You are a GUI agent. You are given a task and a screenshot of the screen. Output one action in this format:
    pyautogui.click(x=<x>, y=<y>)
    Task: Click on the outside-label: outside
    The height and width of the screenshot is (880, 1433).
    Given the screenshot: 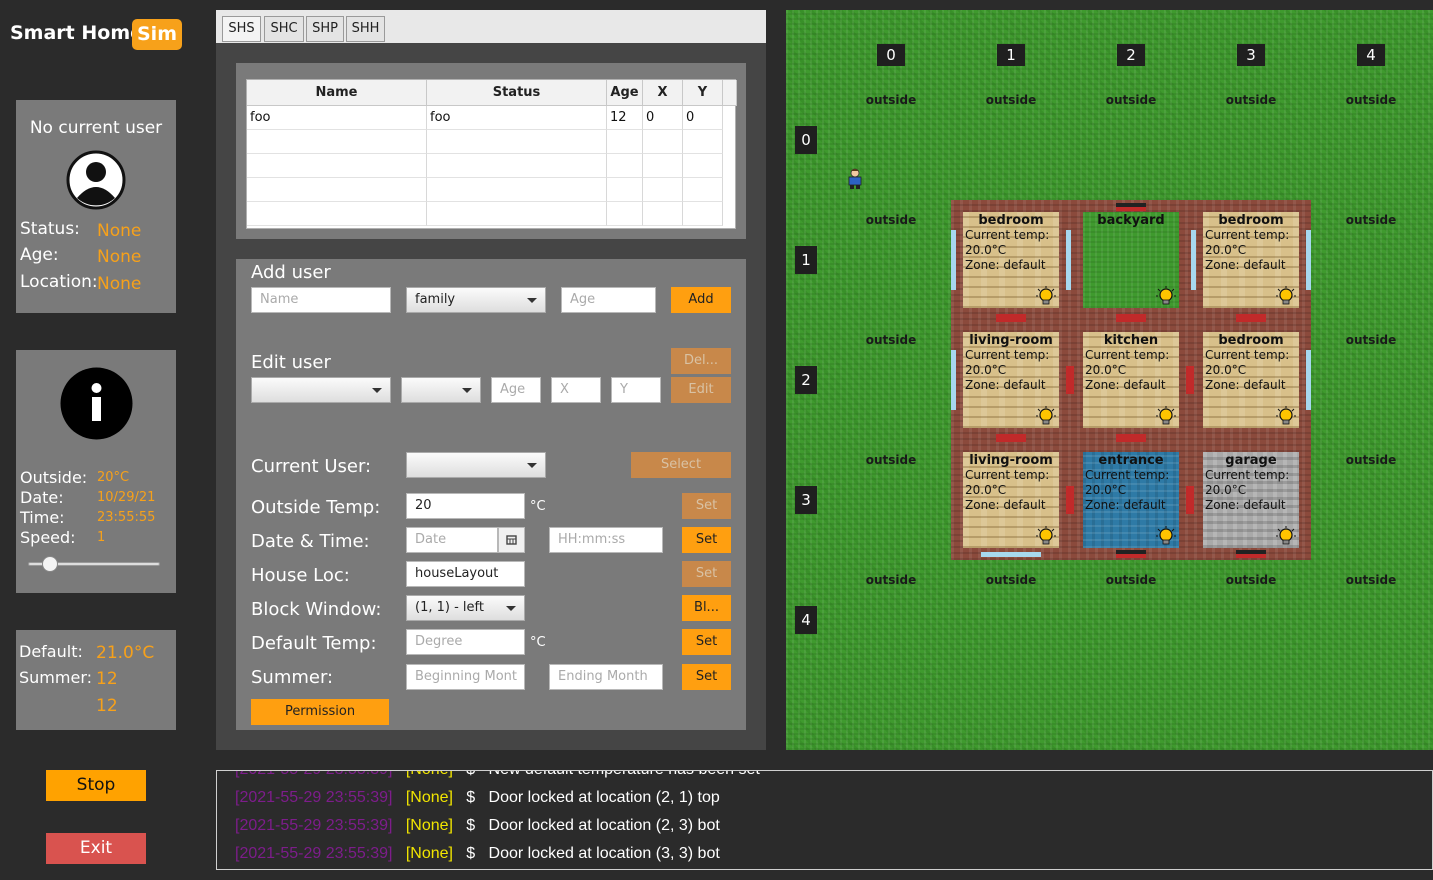 What is the action you would take?
    pyautogui.click(x=891, y=100)
    